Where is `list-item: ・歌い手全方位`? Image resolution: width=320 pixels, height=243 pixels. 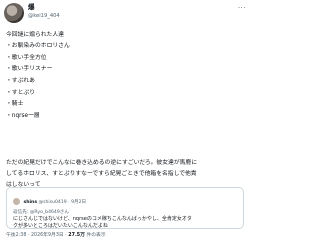 list-item: ・歌い手全方位 is located at coordinates (26, 57).